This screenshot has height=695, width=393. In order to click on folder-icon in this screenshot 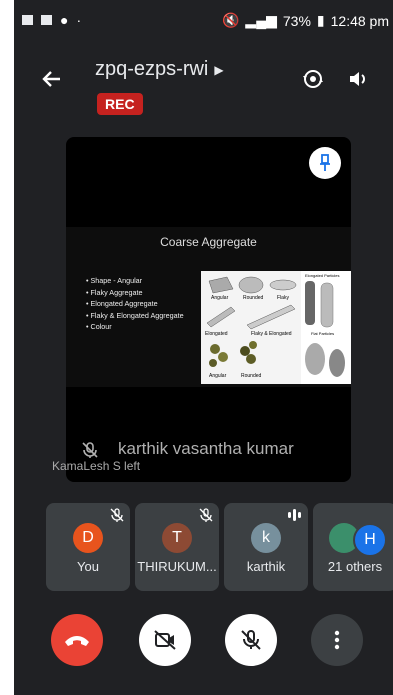, I will do `click(46, 20)`.